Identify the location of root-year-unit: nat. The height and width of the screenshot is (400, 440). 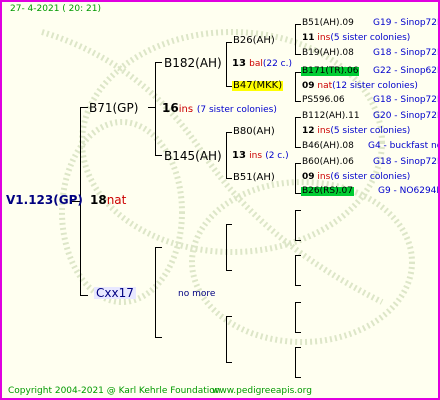
(116, 200).